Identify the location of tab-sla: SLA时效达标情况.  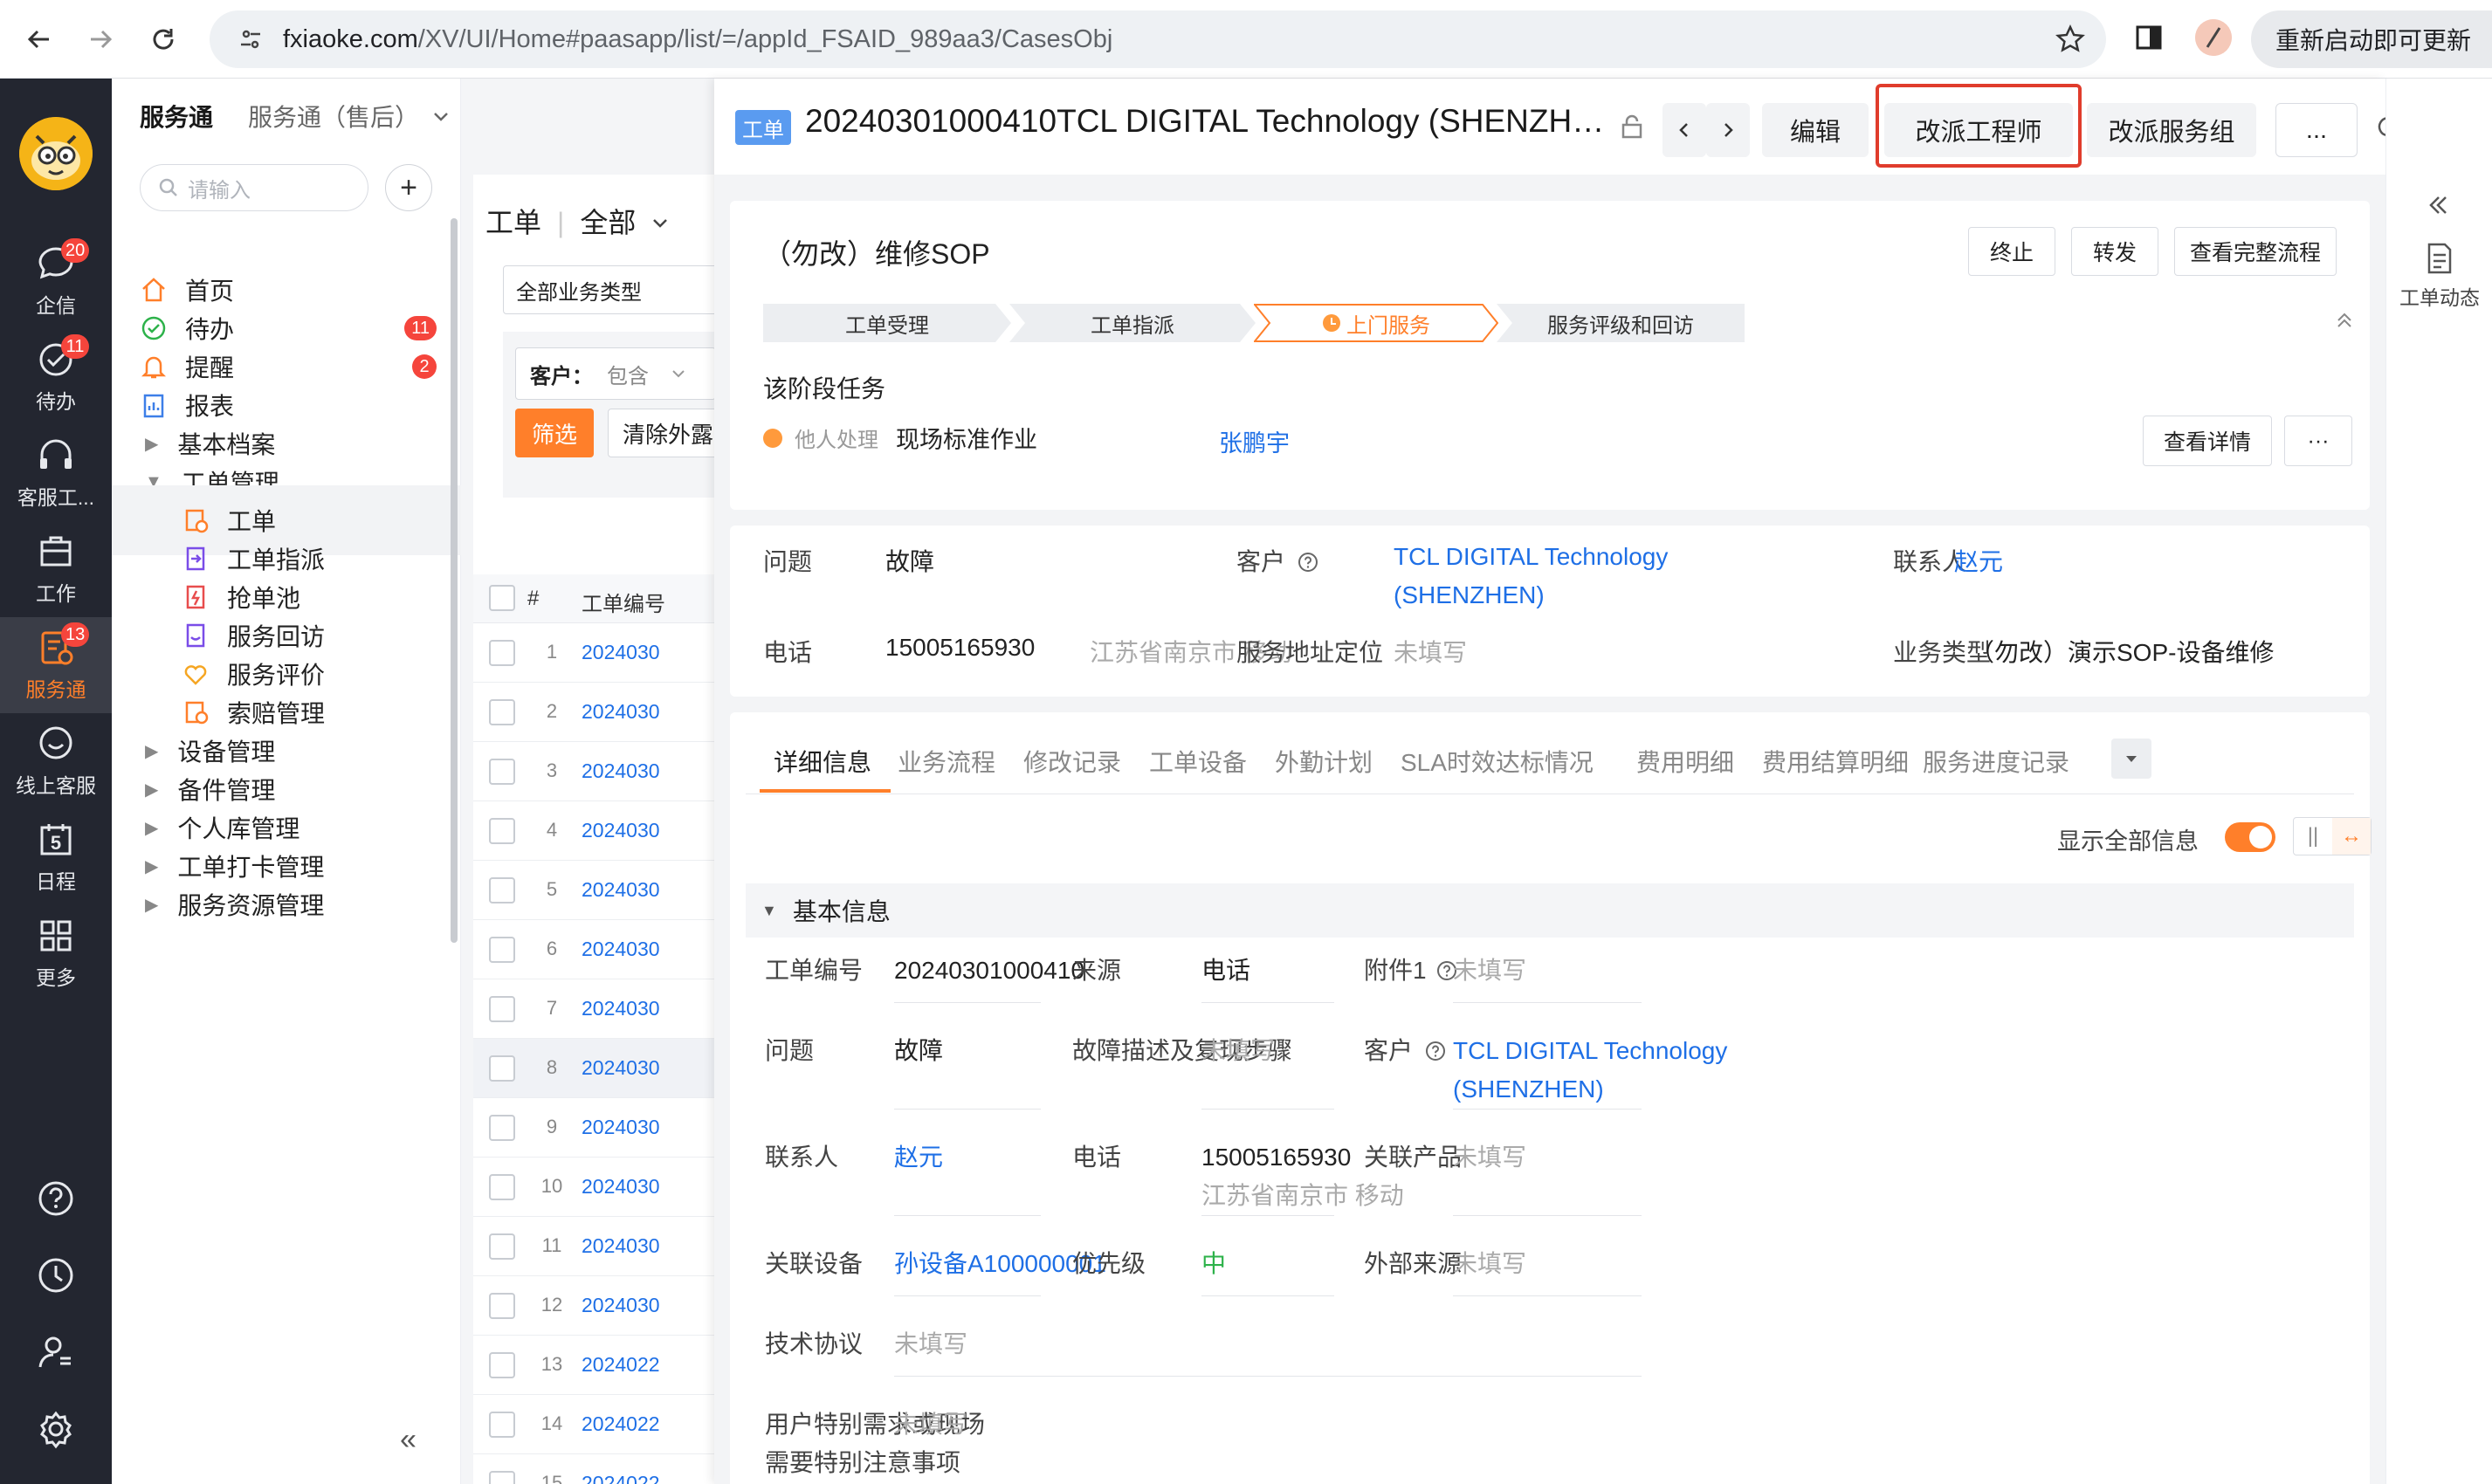
(1498, 761).